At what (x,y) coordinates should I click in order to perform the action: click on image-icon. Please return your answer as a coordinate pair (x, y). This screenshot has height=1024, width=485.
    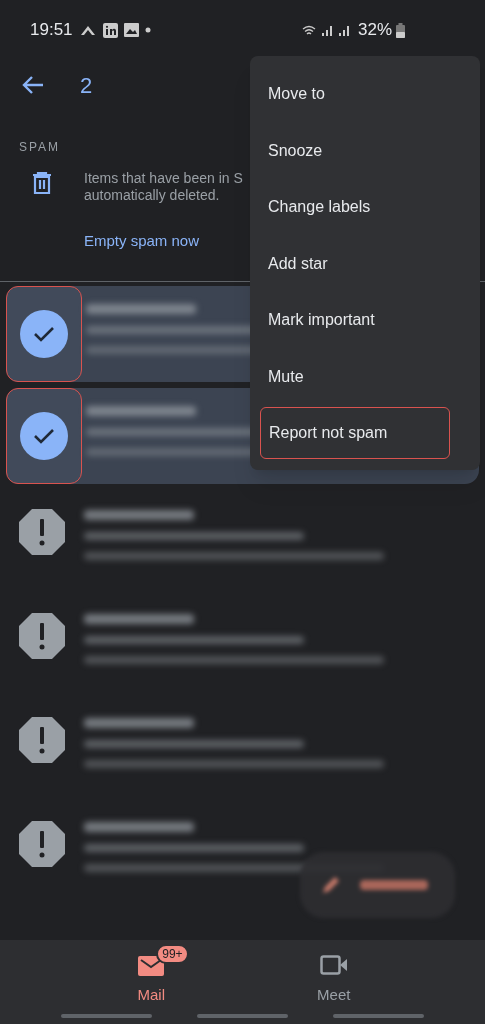
    Looking at the image, I should click on (131, 30).